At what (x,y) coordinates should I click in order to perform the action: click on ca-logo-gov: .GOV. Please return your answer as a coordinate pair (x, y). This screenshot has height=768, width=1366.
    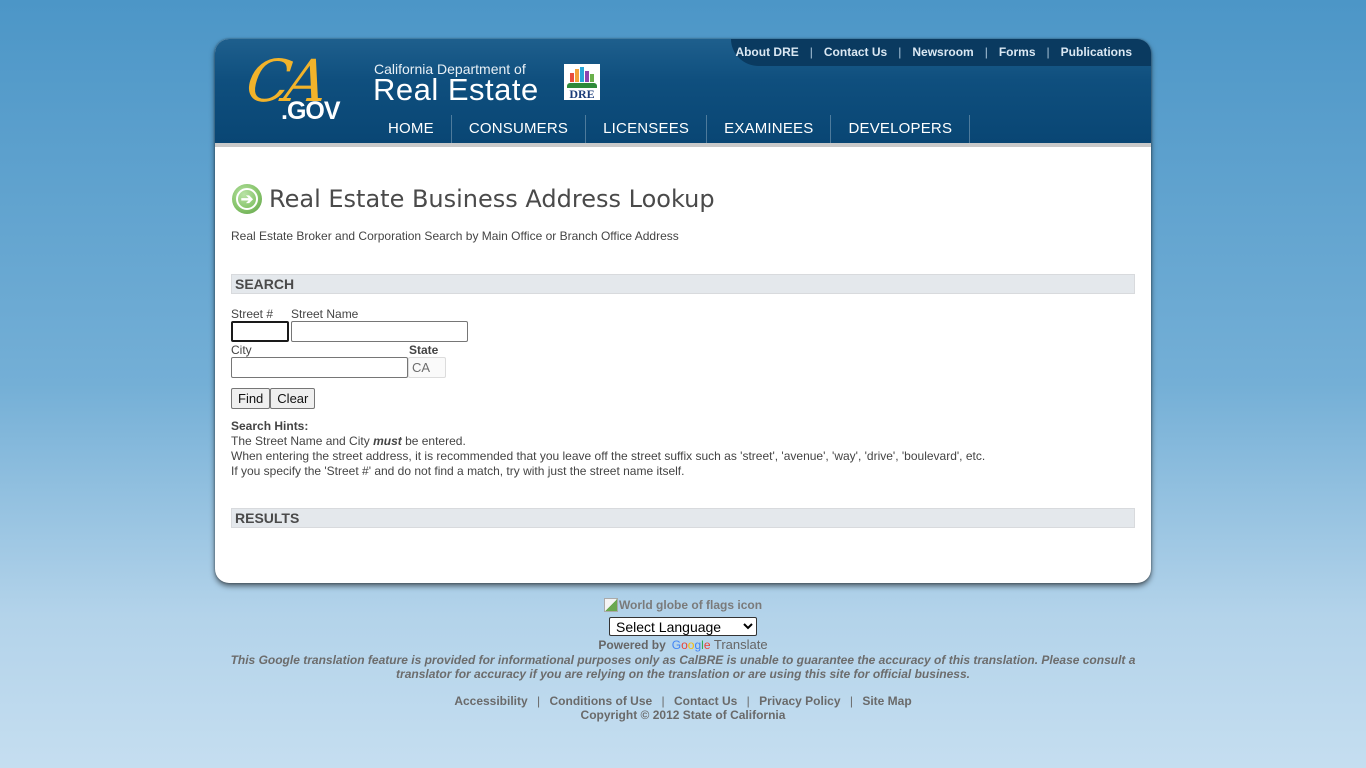
    Looking at the image, I should click on (311, 111).